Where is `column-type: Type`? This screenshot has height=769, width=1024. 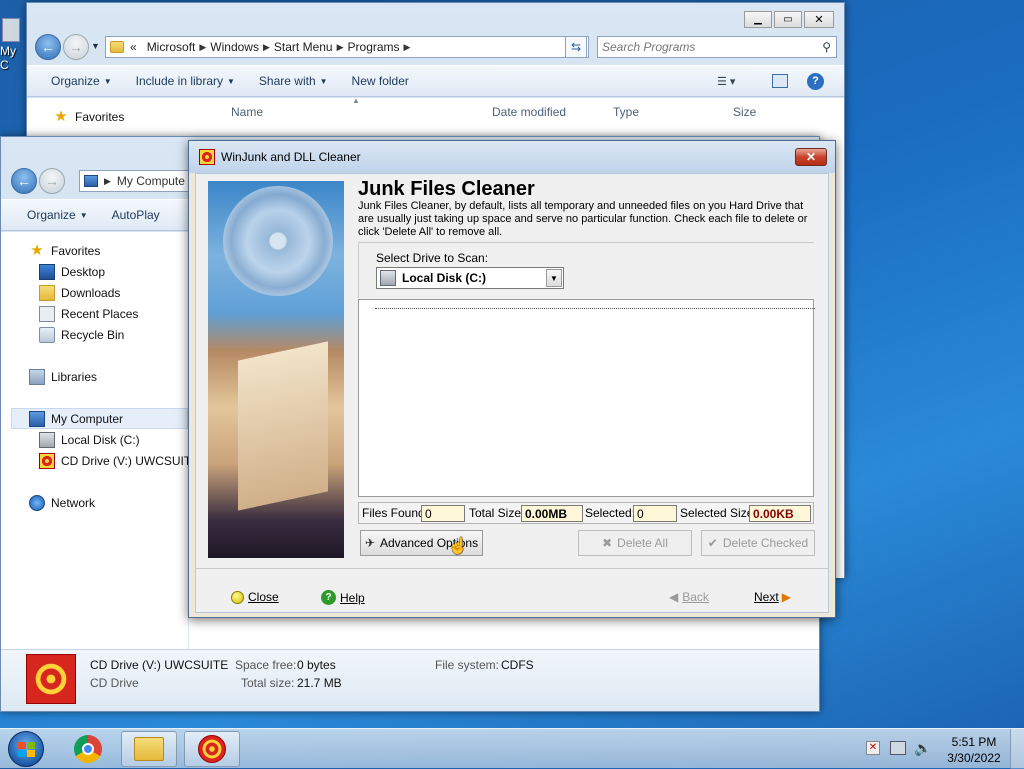
column-type: Type is located at coordinates (626, 112).